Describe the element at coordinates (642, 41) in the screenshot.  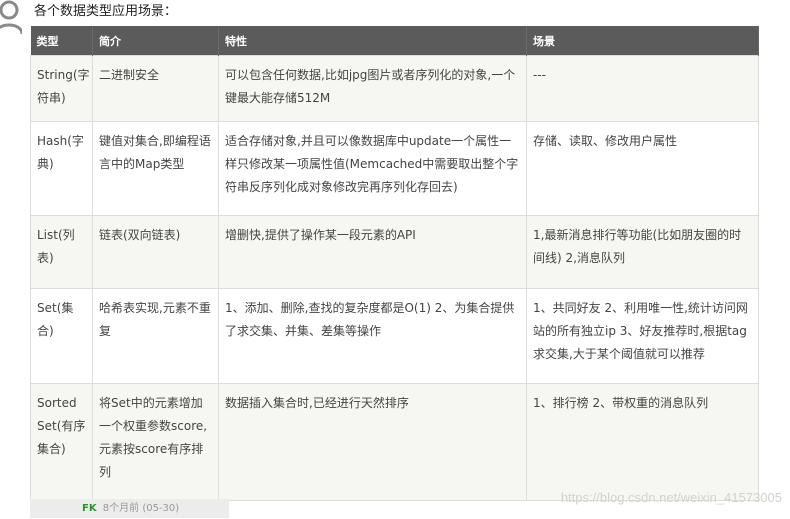
I see `header-scenarios: 场景` at that location.